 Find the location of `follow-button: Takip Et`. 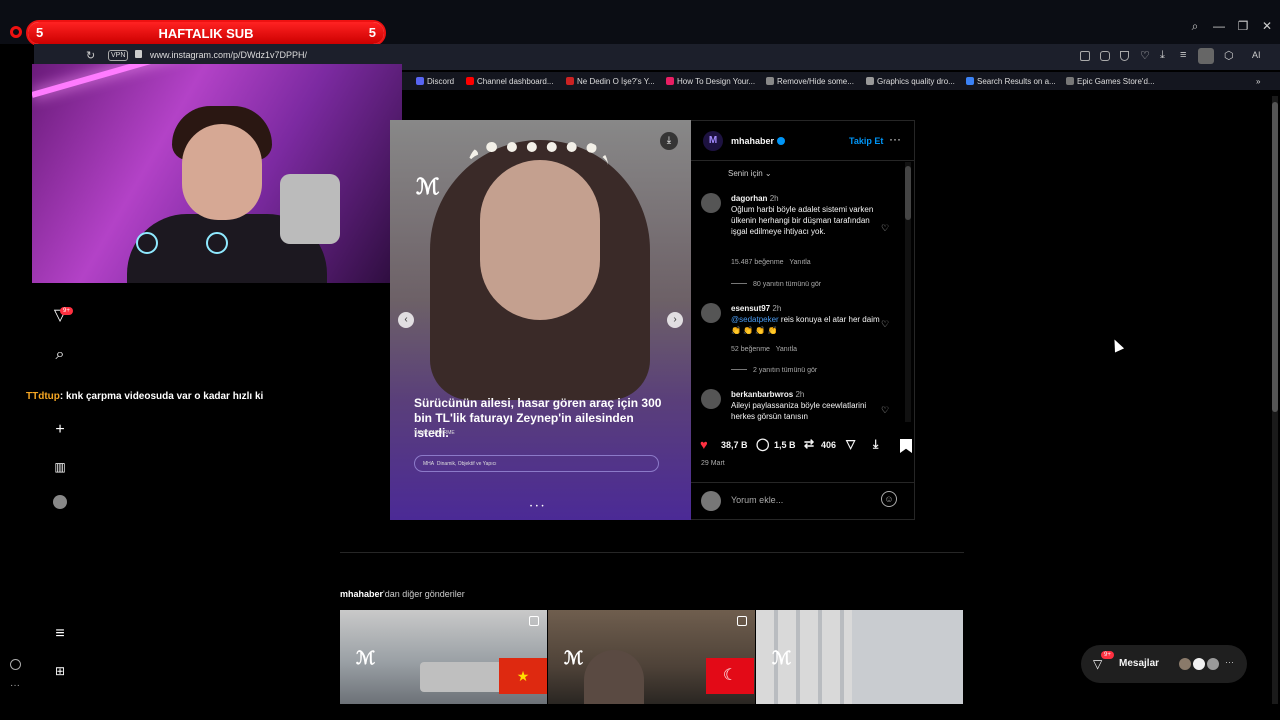

follow-button: Takip Et is located at coordinates (866, 141).